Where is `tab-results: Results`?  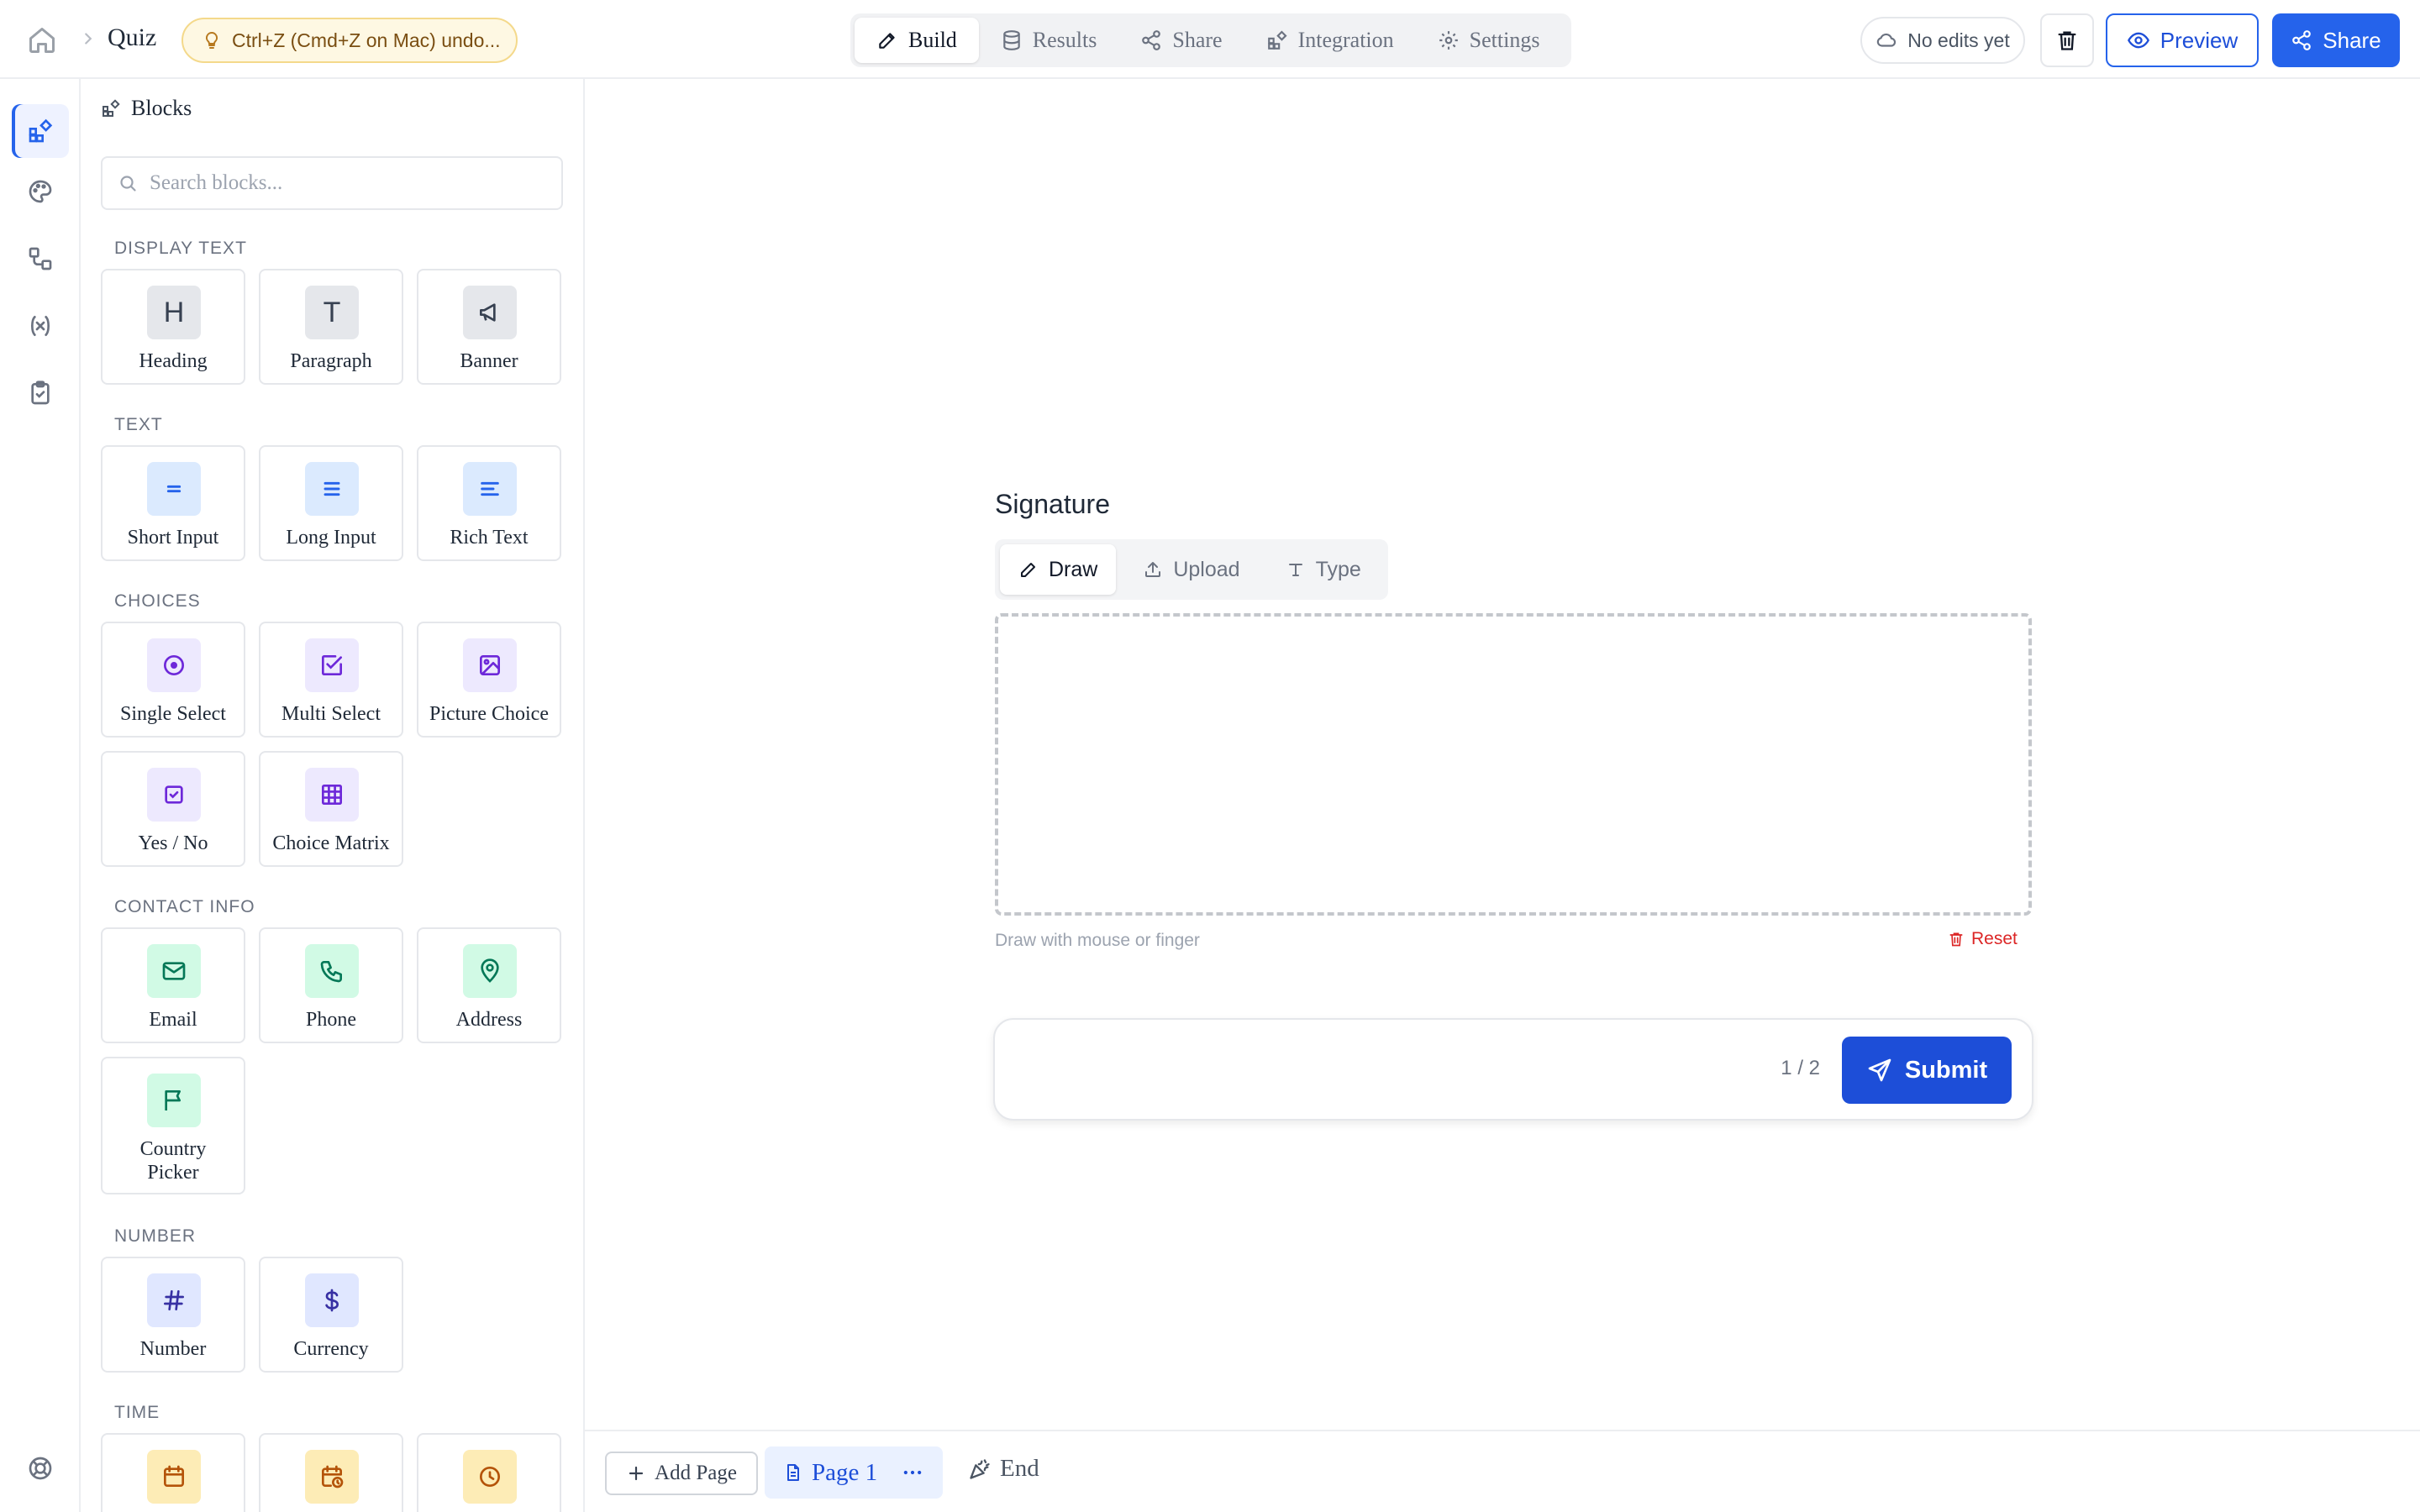
tab-results: Results is located at coordinates (1049, 40).